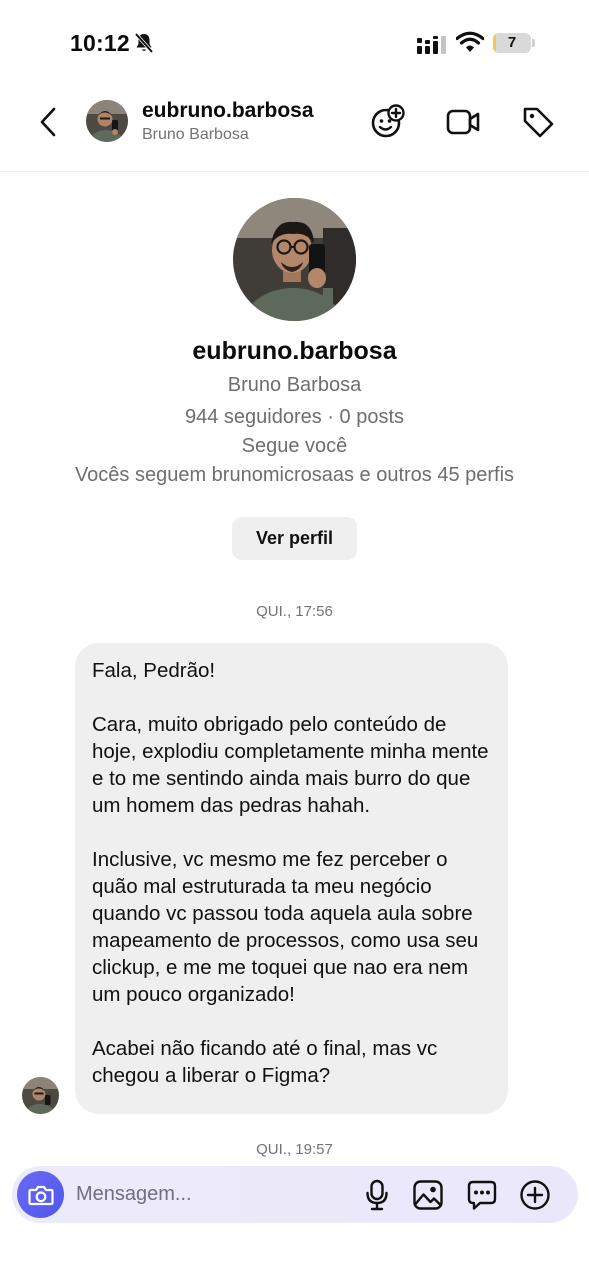 Image resolution: width=589 pixels, height=1280 pixels. What do you see at coordinates (228, 111) in the screenshot?
I see `header-username: eubruno.barbosa` at bounding box center [228, 111].